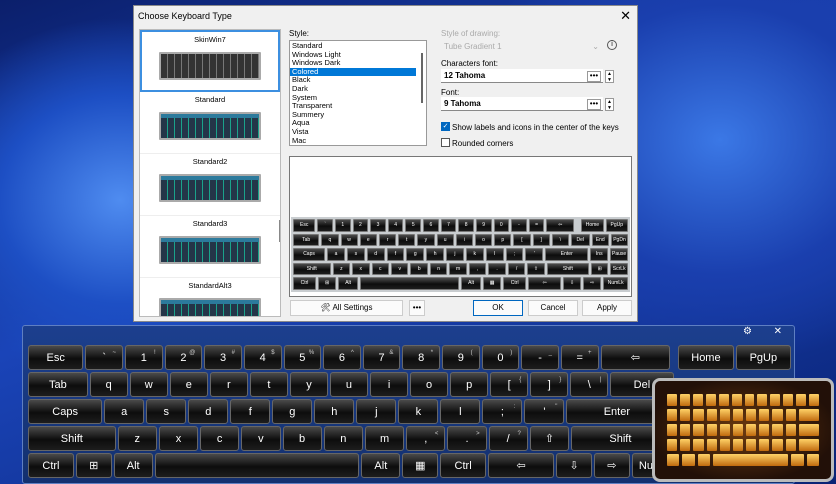 This screenshot has width=836, height=484. I want to click on key-;: ;, so click(514, 254).